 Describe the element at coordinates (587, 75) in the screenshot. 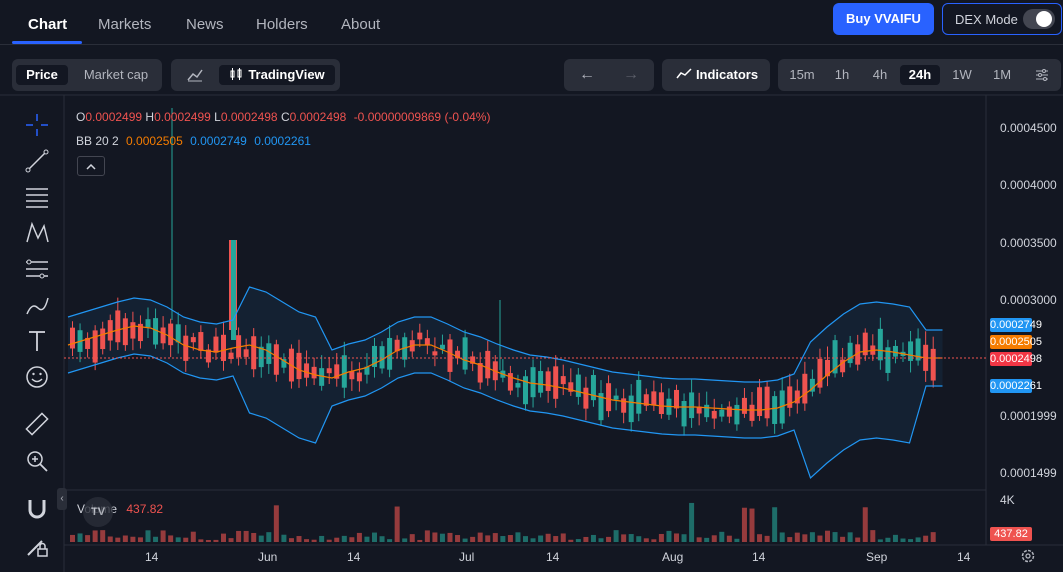

I see `undo-button: ←` at that location.